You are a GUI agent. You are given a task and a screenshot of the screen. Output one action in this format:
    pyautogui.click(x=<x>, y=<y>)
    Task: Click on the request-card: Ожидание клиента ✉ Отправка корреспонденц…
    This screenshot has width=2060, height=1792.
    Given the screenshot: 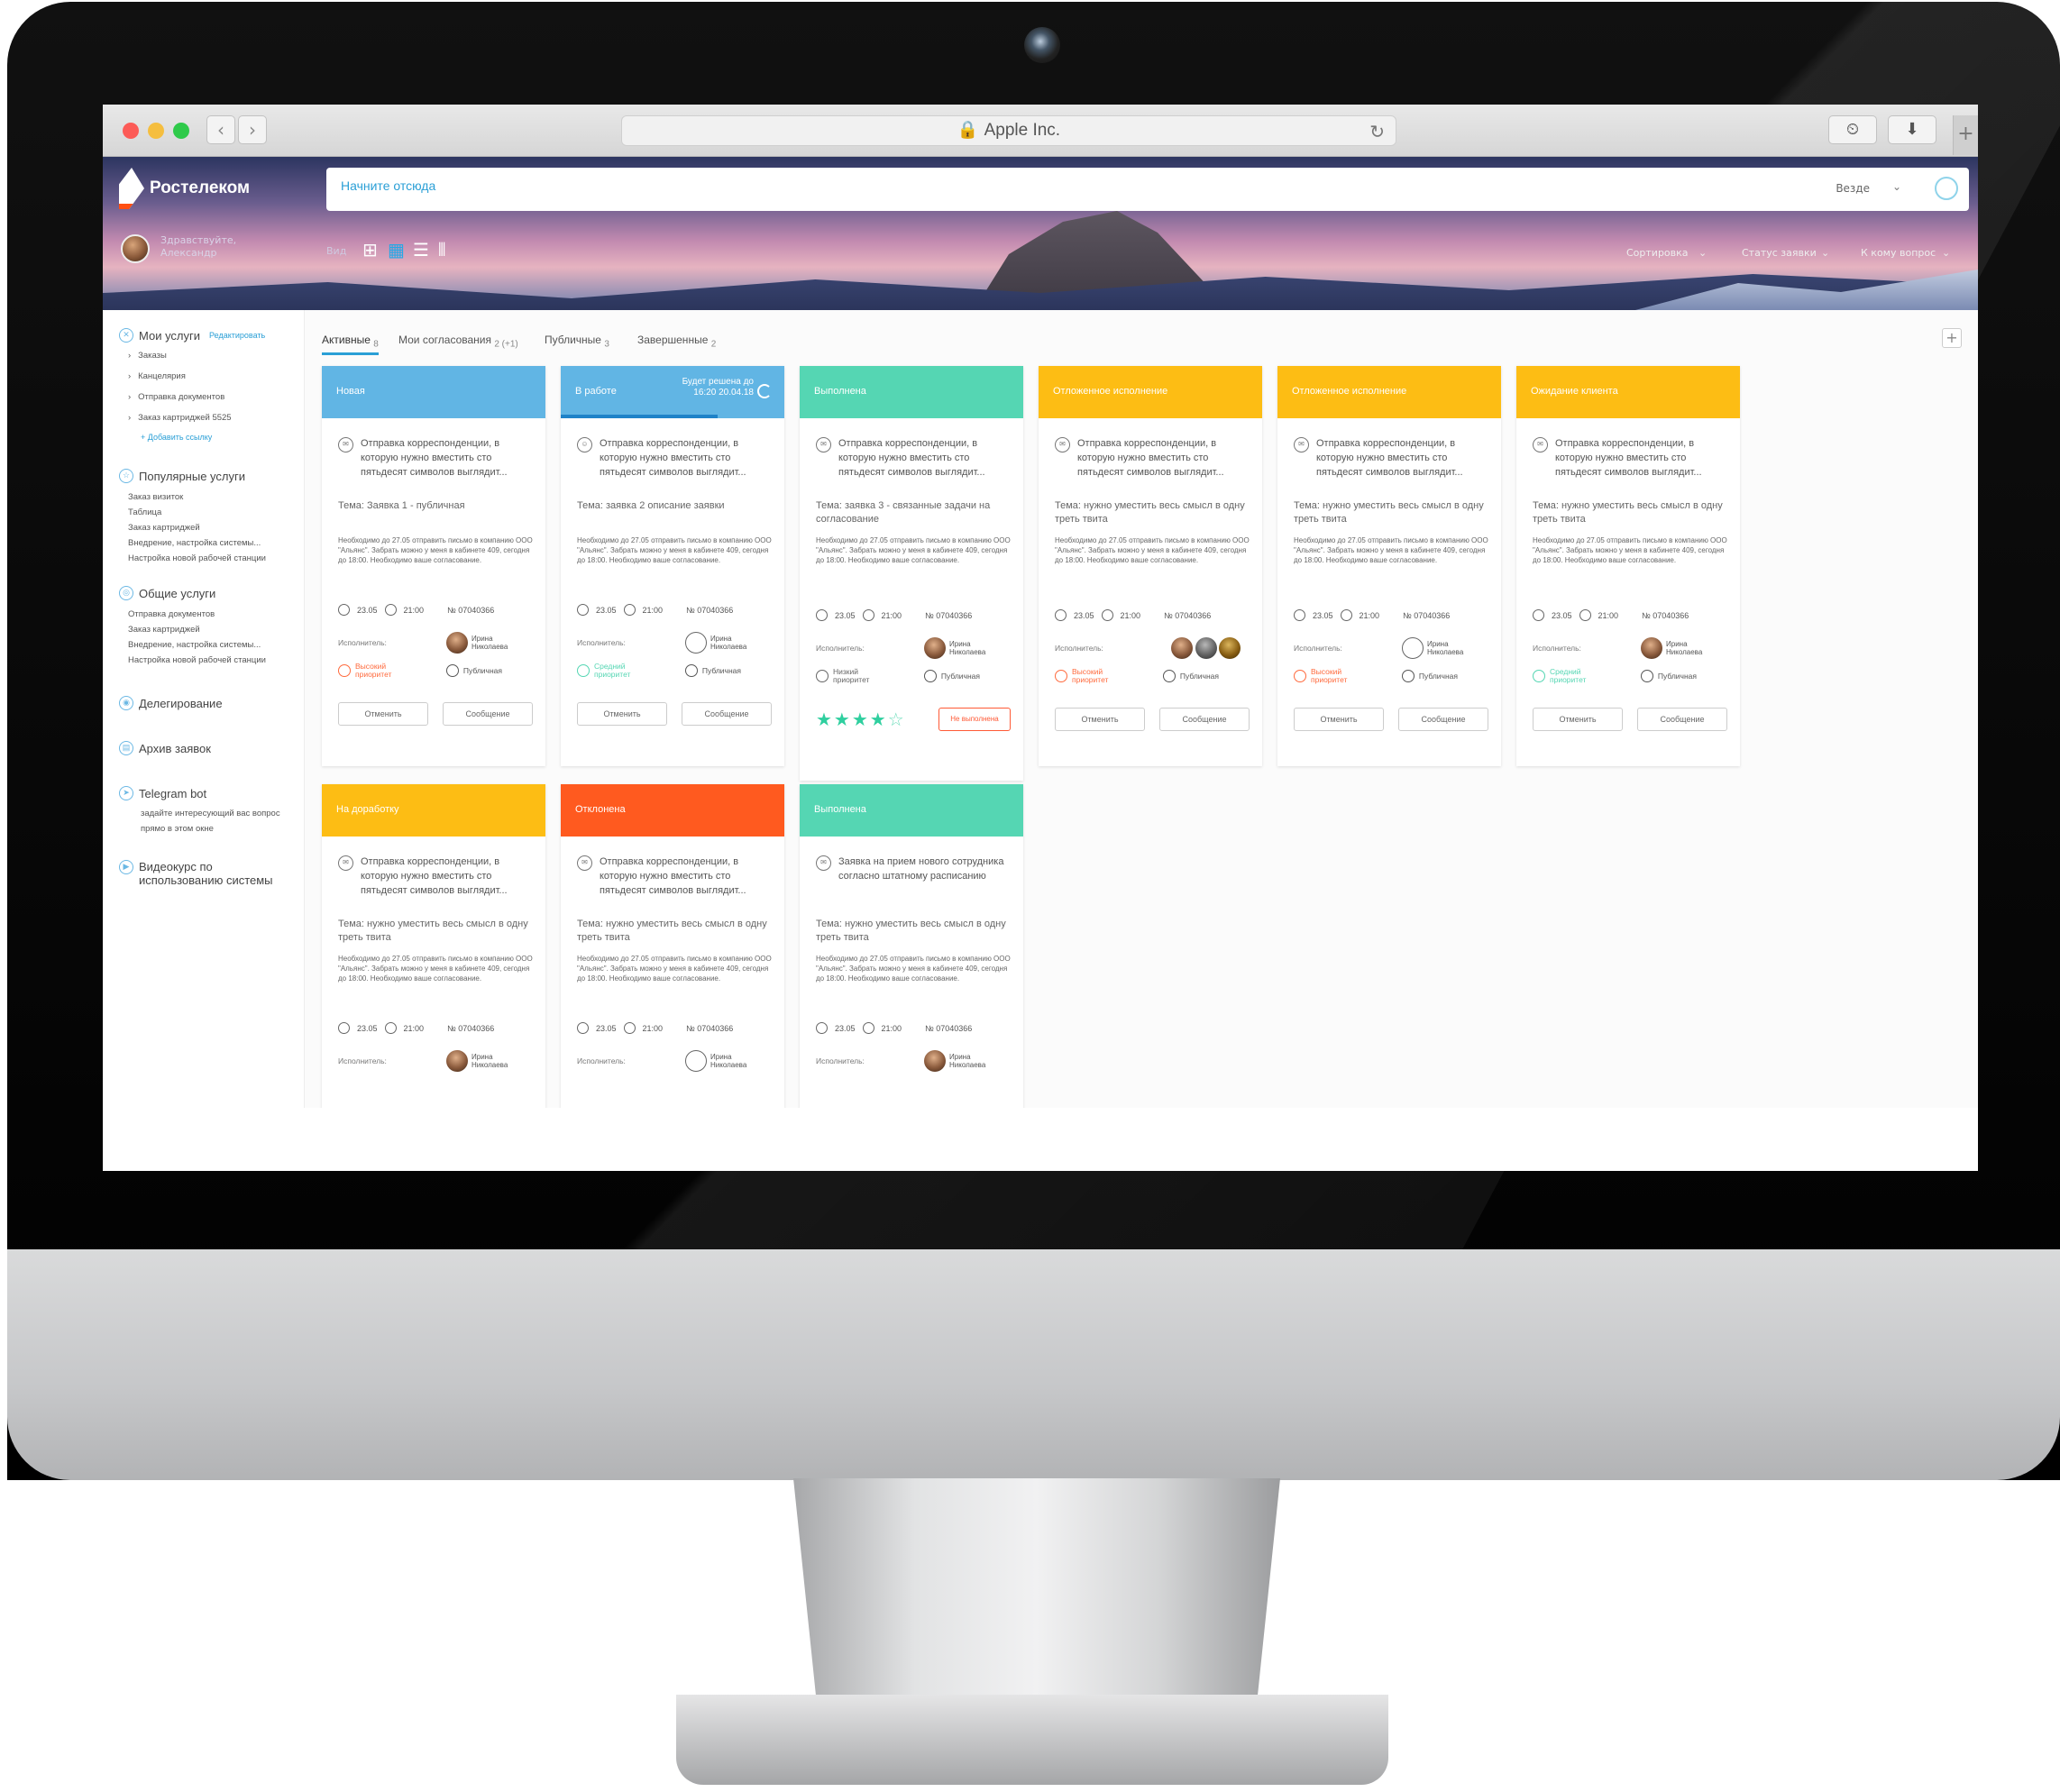 What is the action you would take?
    pyautogui.click(x=1628, y=566)
    